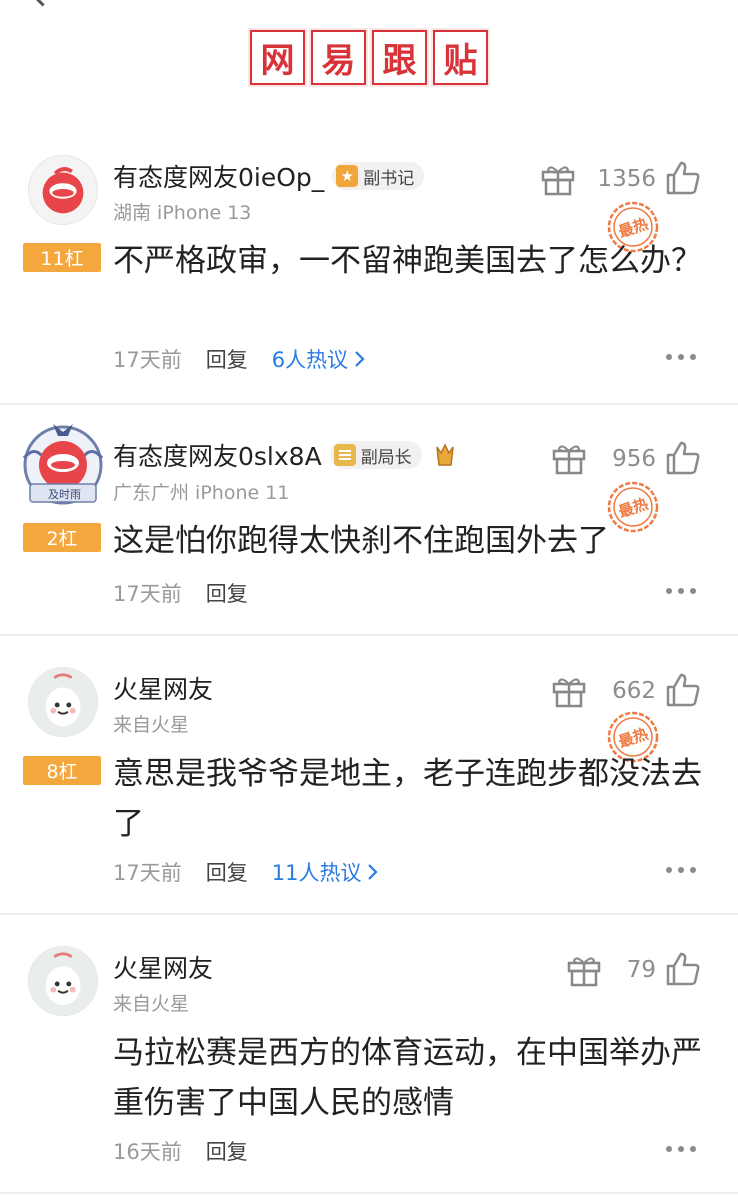  I want to click on hot-discuss-label: 11人热议, so click(316, 873).